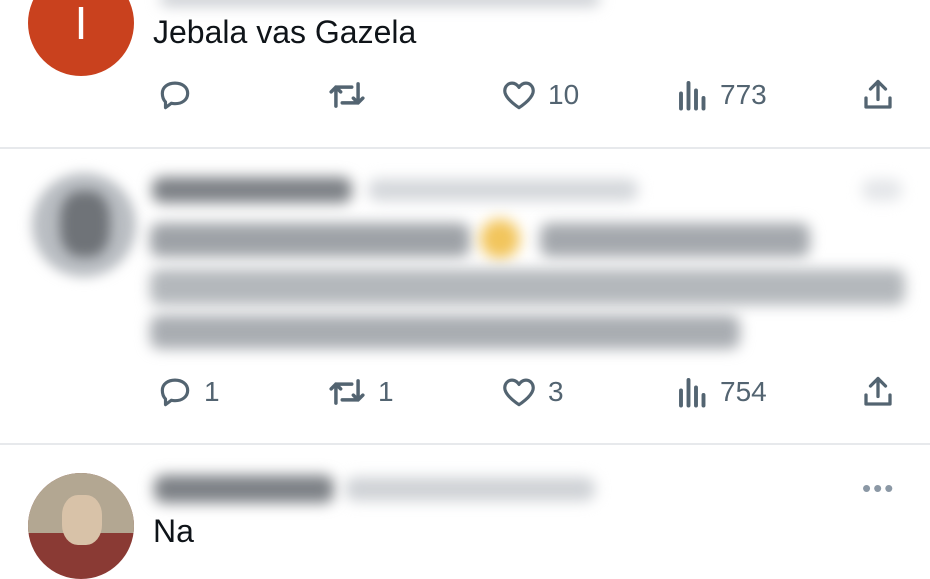 The image size is (930, 579). Describe the element at coordinates (539, 95) in the screenshot. I see `like-button: 10` at that location.